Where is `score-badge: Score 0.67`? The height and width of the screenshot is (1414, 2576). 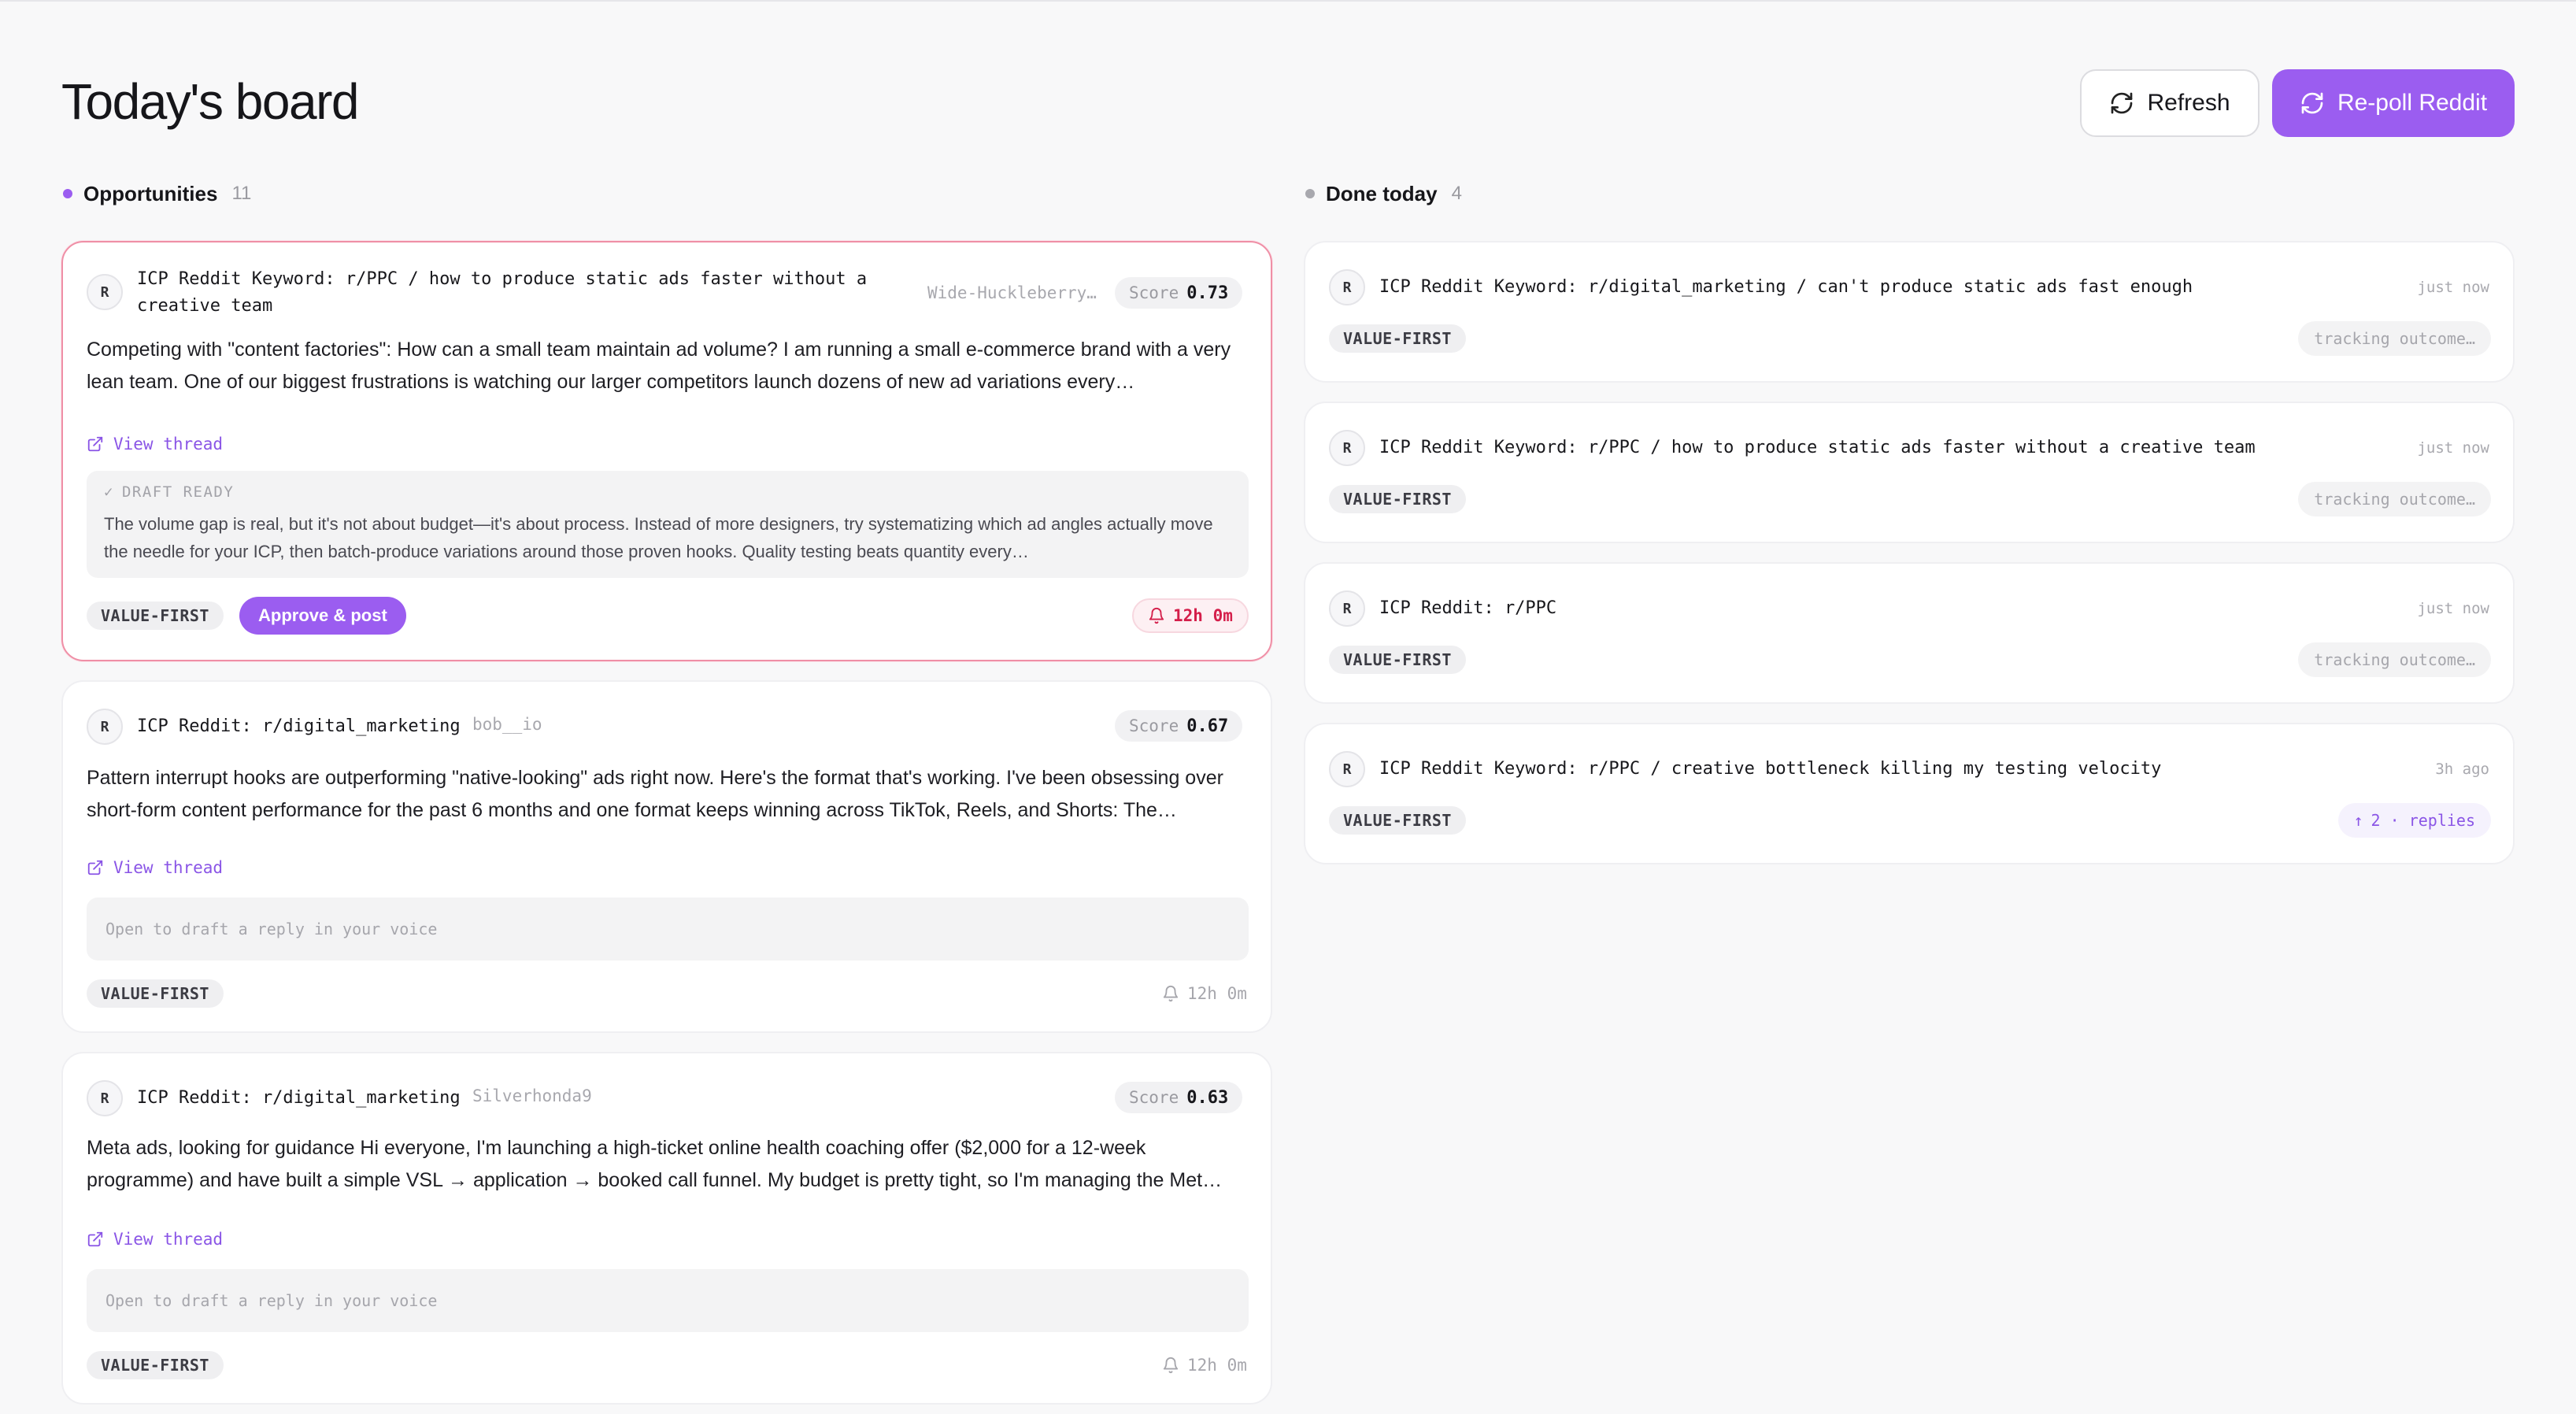
score-badge: Score 0.67 is located at coordinates (1179, 726).